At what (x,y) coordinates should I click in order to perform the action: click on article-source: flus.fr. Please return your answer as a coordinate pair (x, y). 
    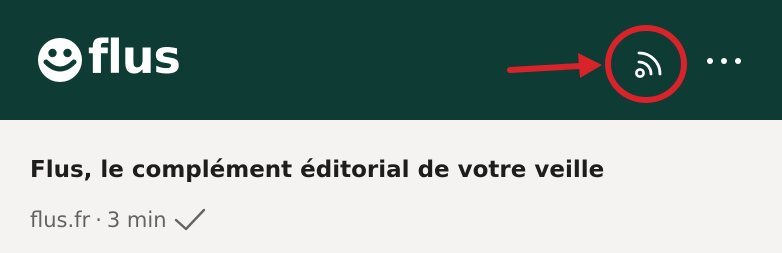
    Looking at the image, I should click on (60, 220).